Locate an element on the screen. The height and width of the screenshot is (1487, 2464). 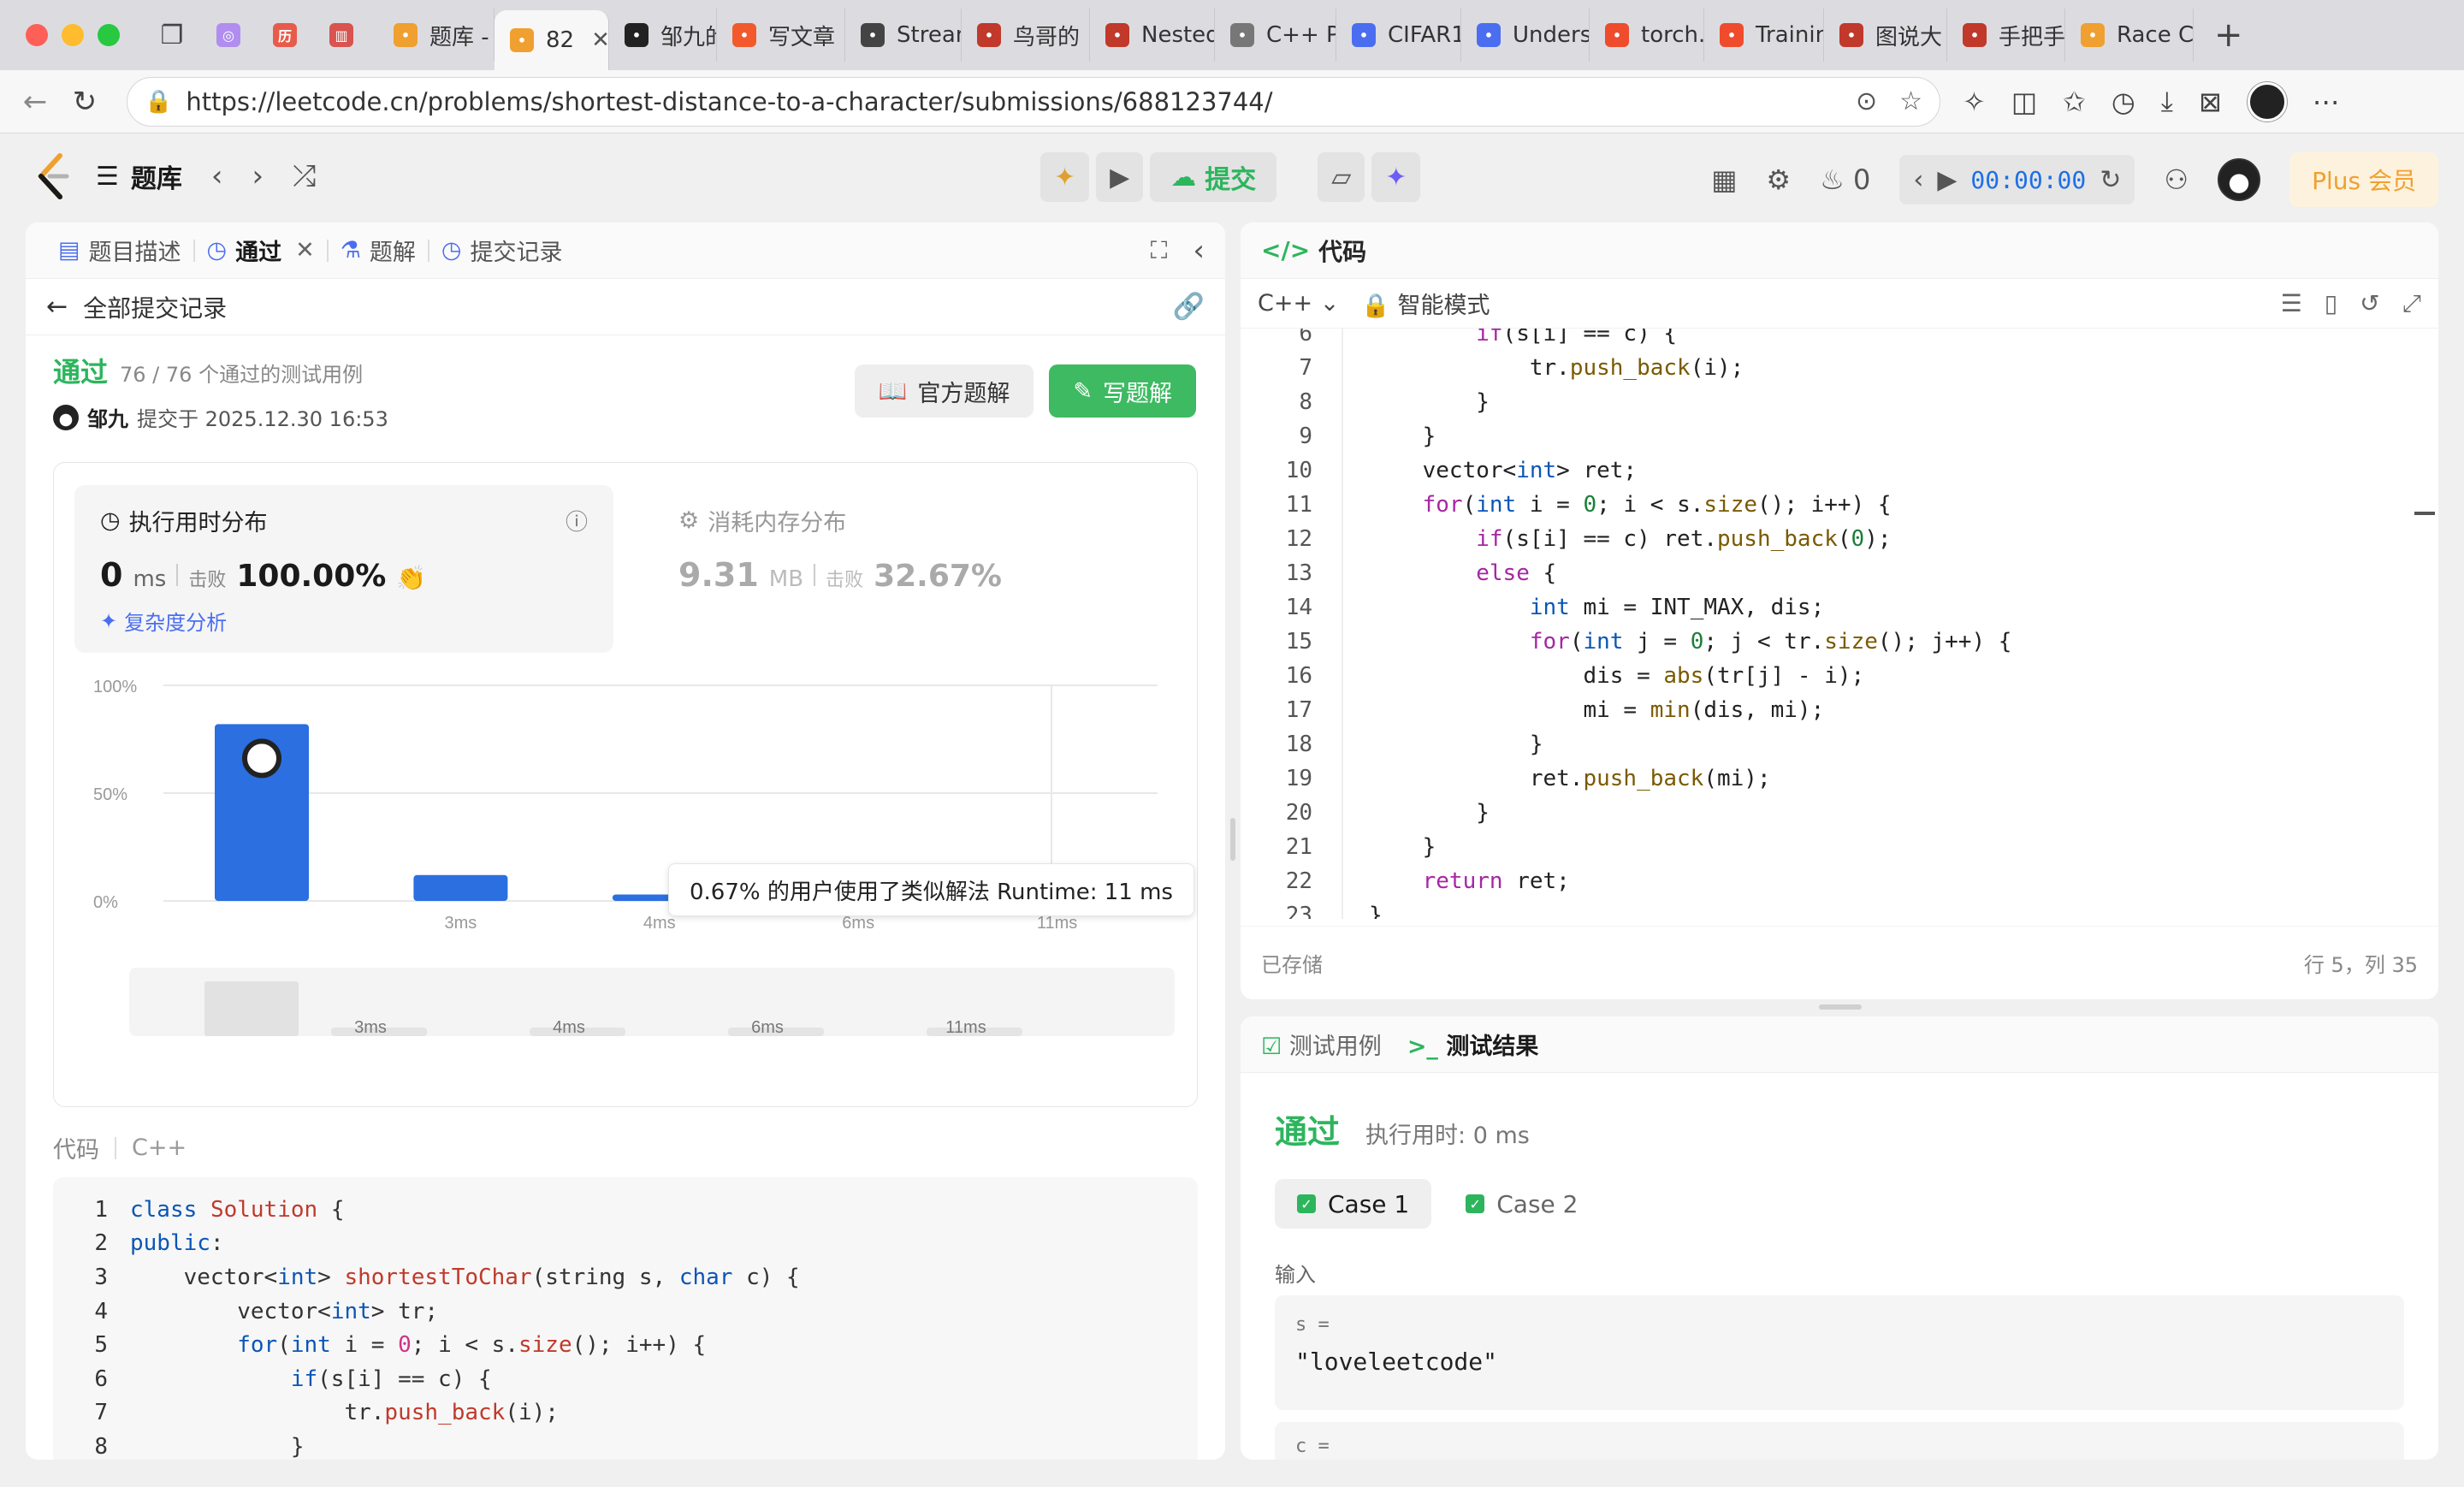
more-icon: ⊙ is located at coordinates (1866, 101).